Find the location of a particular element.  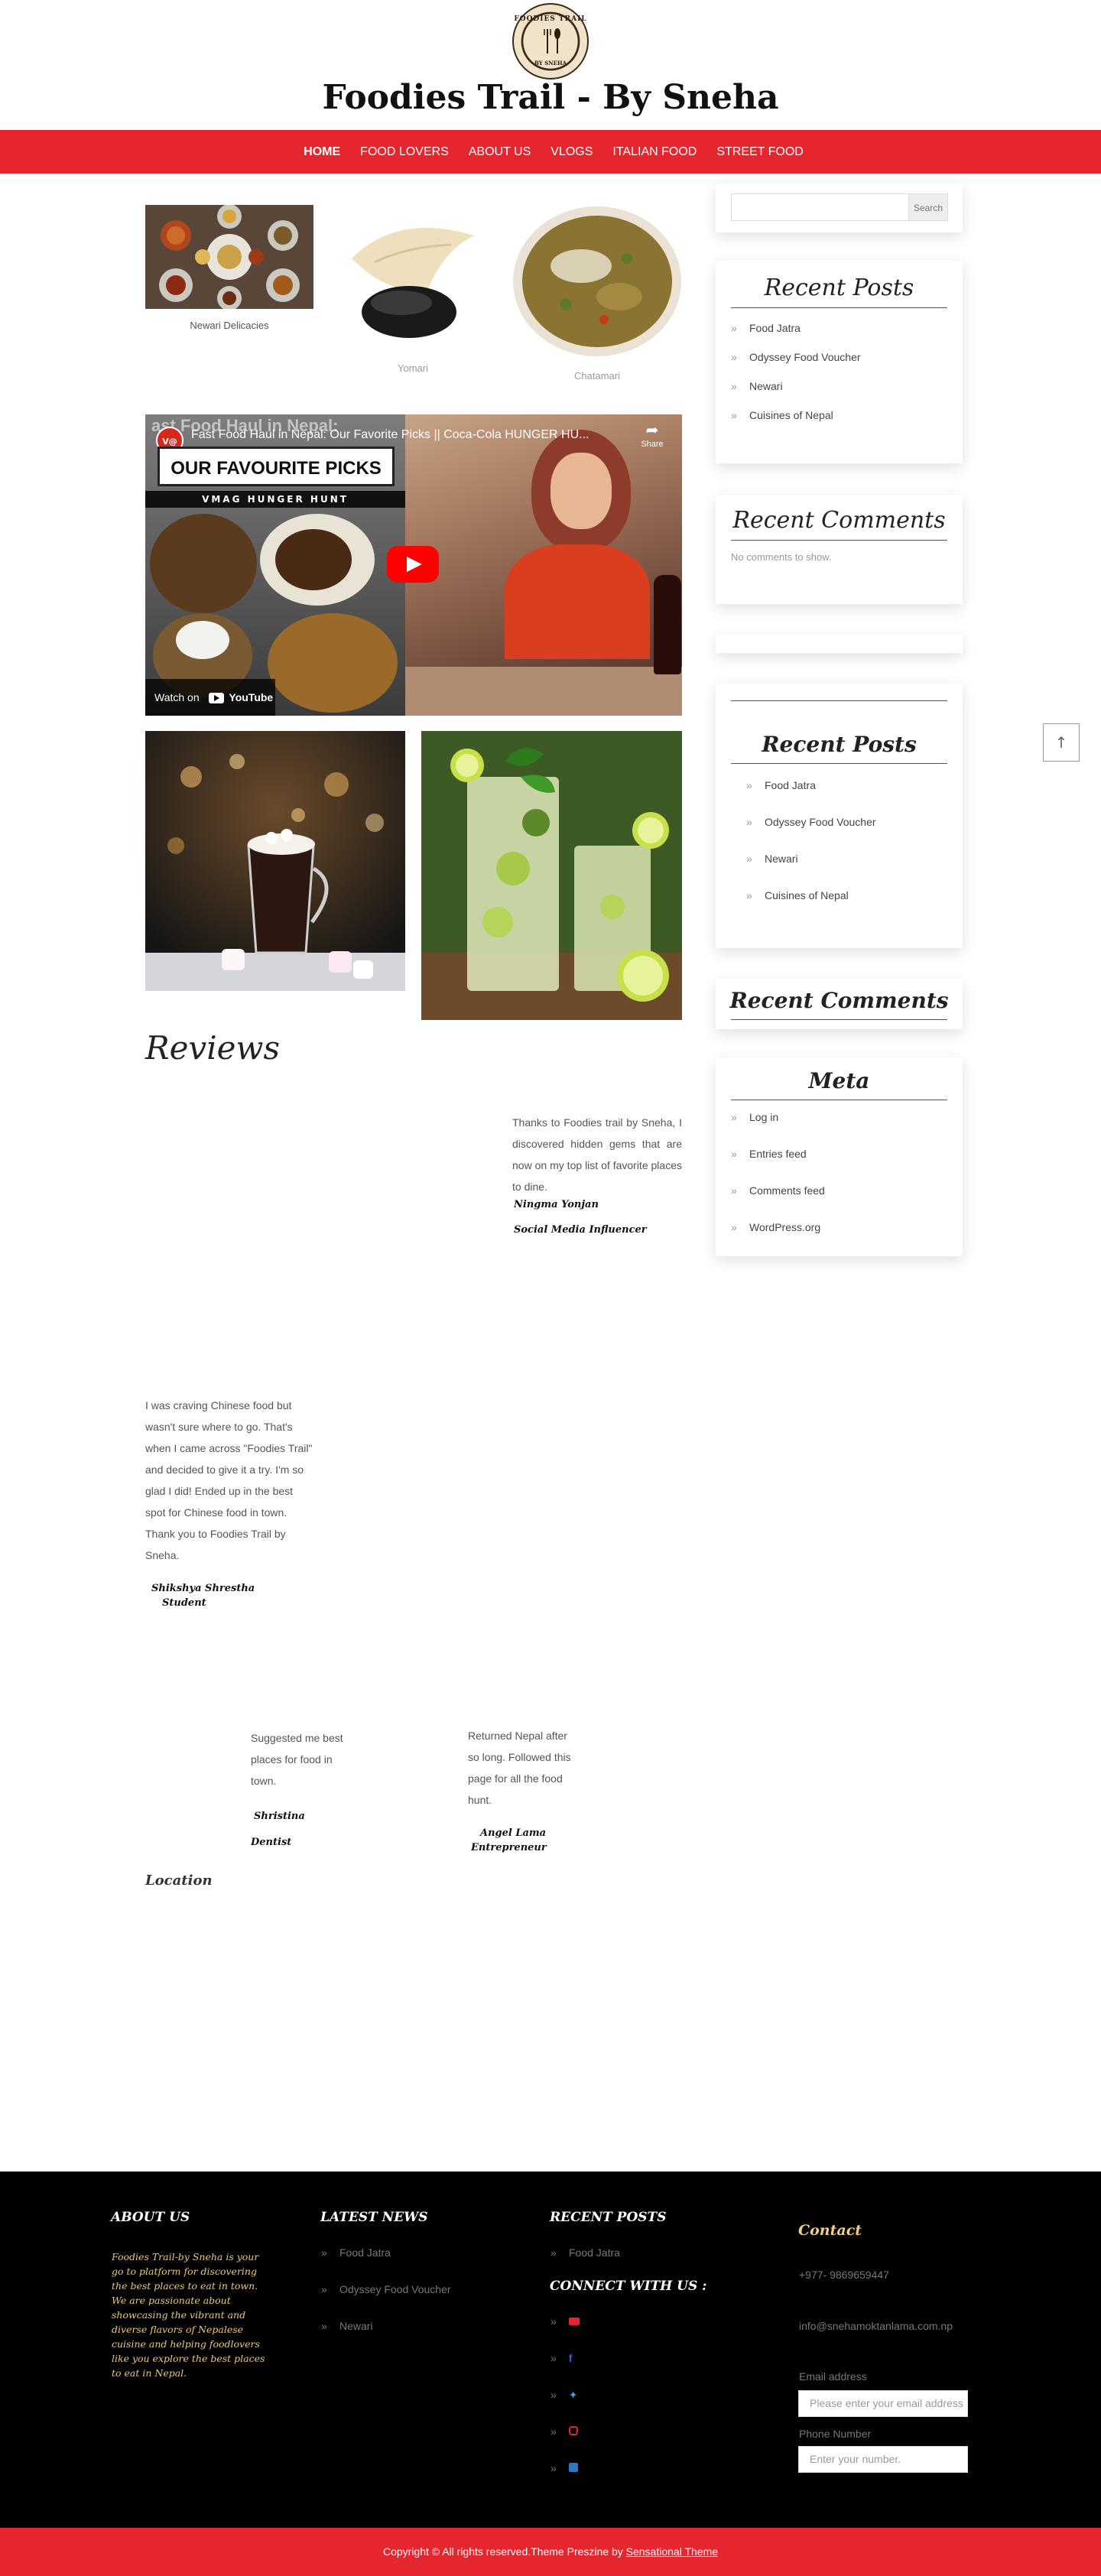

social-link-youtube: » is located at coordinates (565, 2321).